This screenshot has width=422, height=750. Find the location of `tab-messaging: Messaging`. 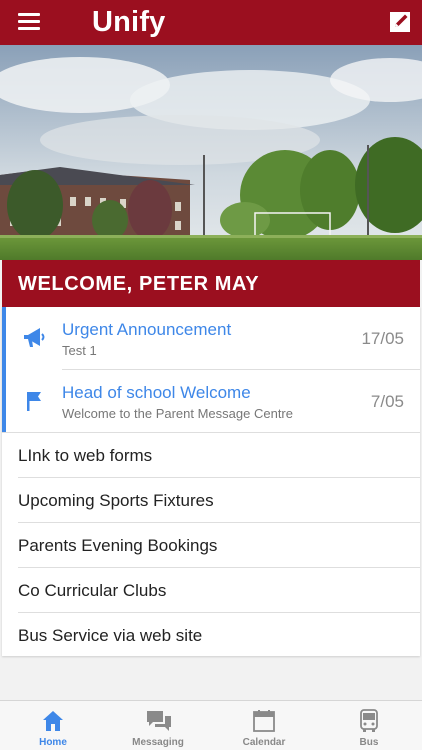

tab-messaging: Messaging is located at coordinates (158, 725).